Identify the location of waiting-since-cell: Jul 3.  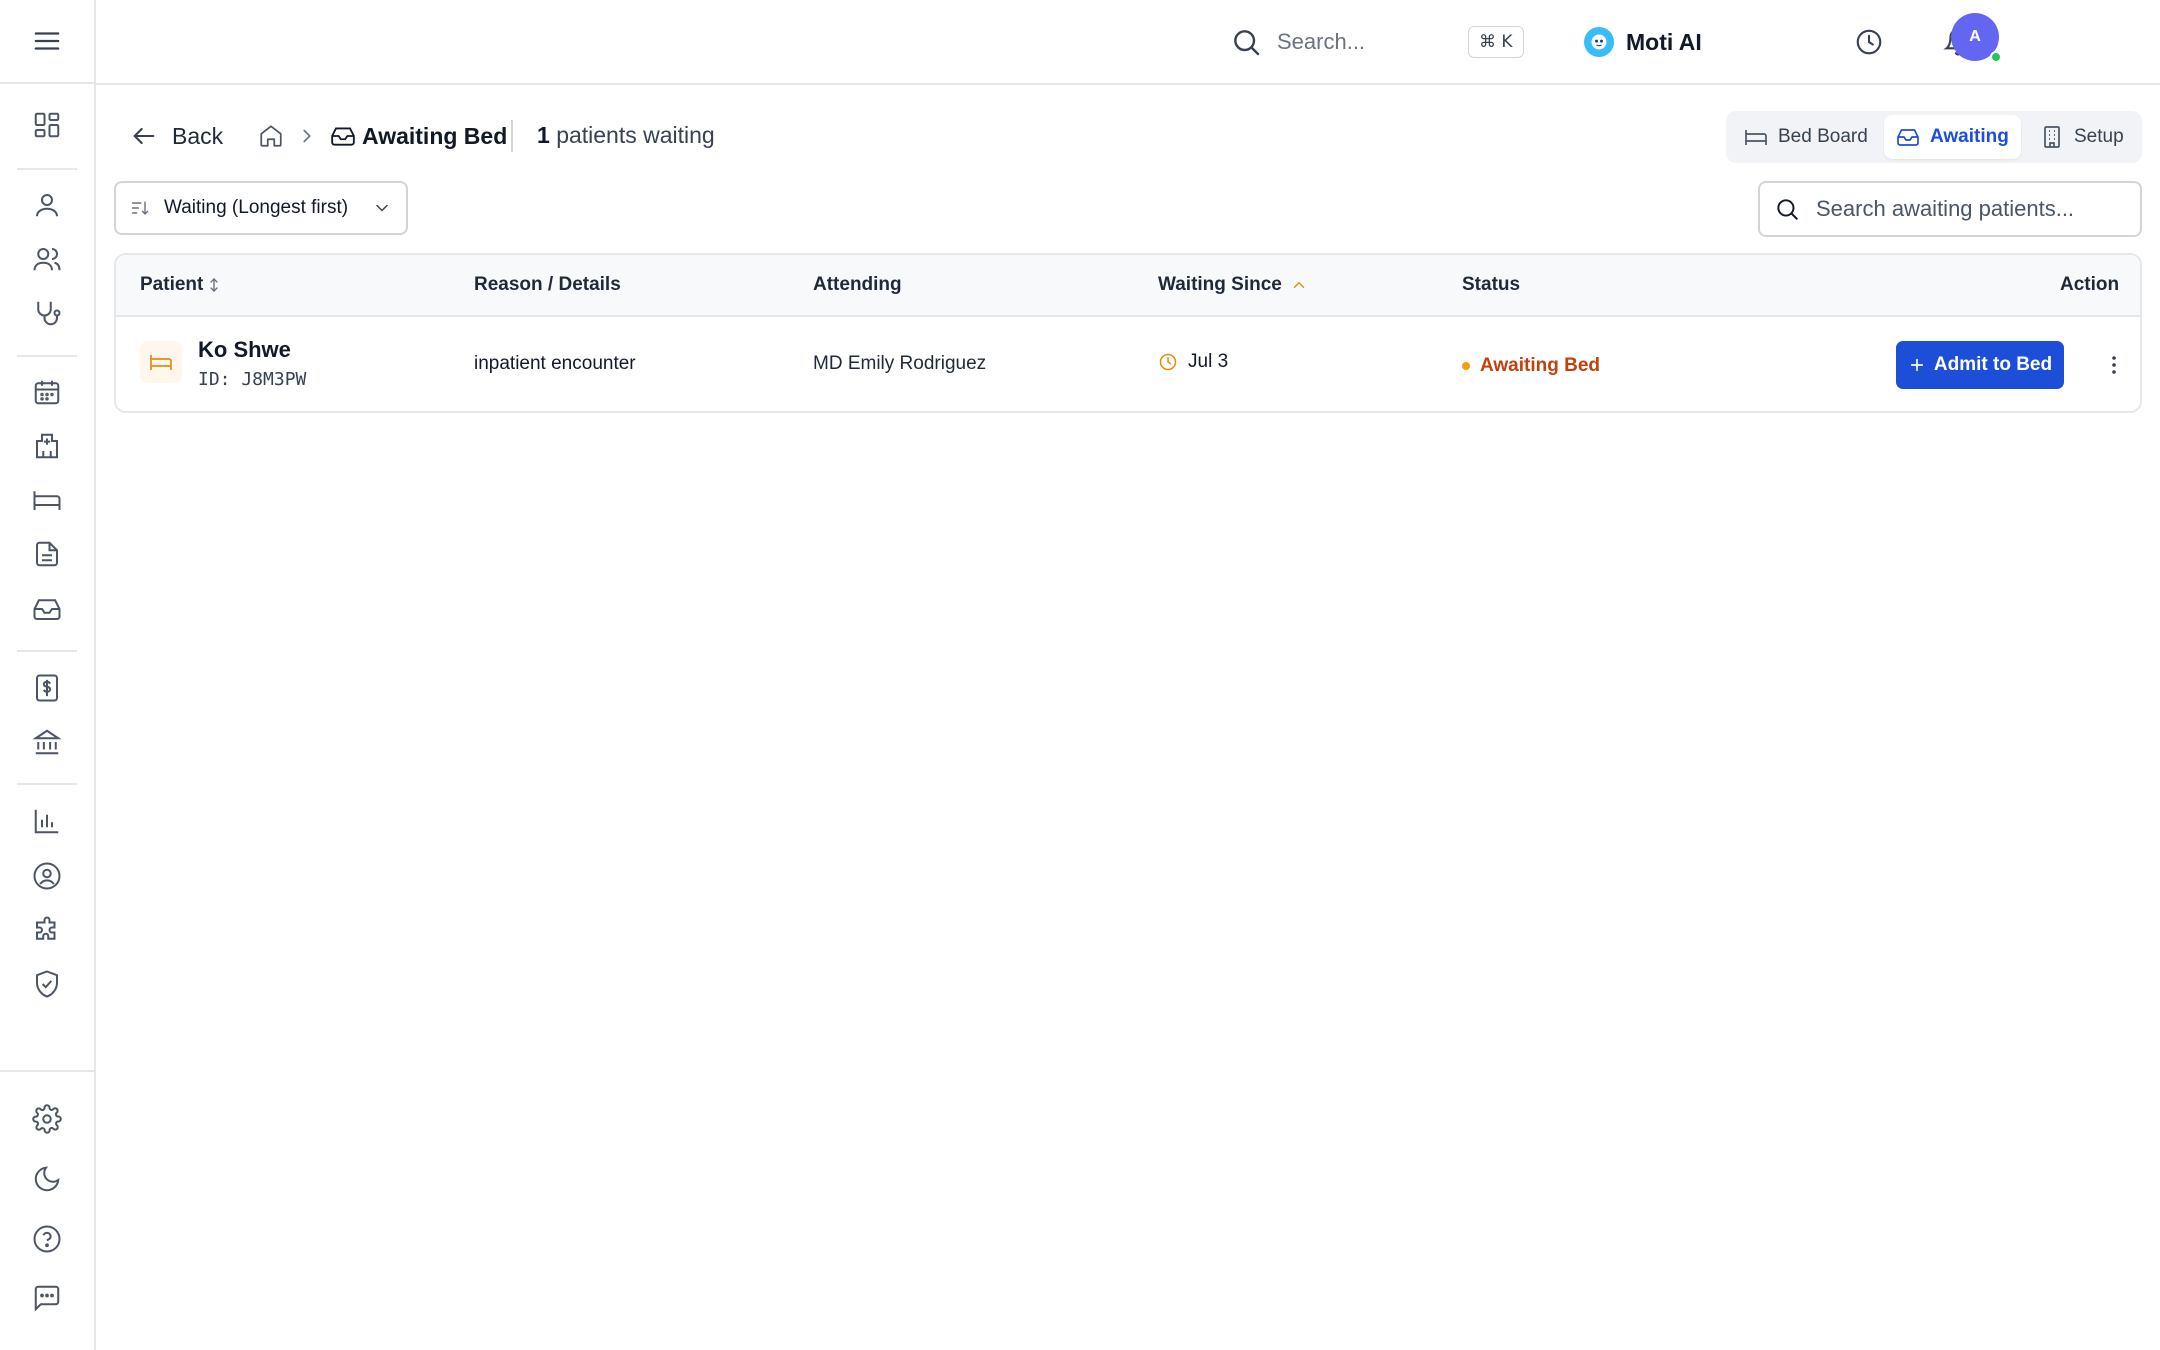
(1193, 362).